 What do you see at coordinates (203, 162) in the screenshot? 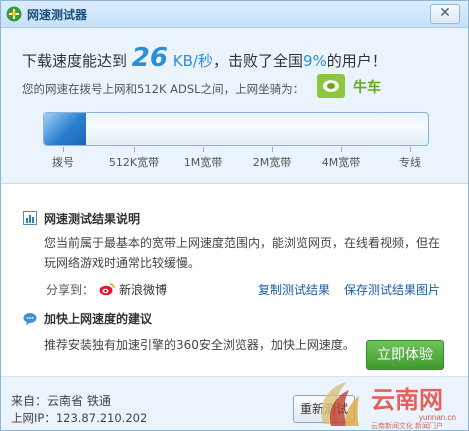
I see `scale-label: 1M宽带` at bounding box center [203, 162].